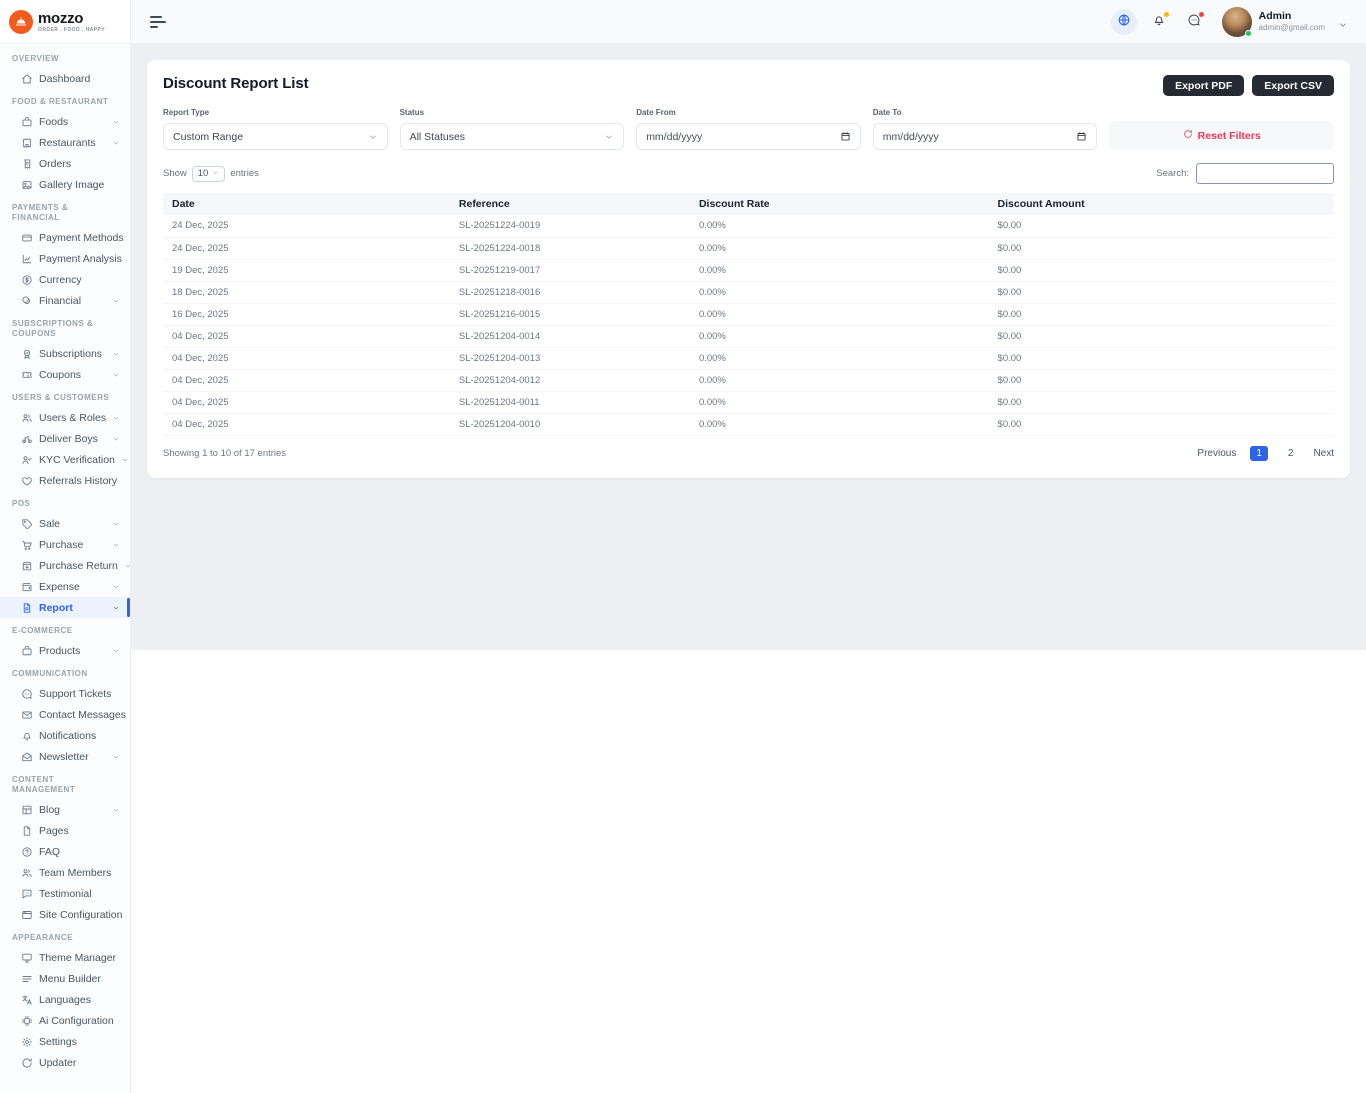  I want to click on language-globe-button, so click(1123, 21).